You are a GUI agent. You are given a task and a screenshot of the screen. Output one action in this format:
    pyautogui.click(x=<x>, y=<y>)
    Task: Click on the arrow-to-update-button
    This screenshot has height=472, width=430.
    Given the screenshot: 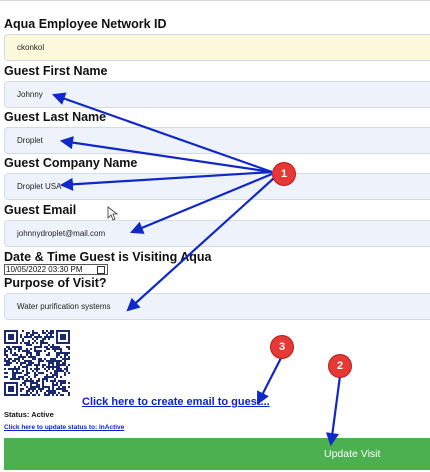 What is the action you would take?
    pyautogui.click(x=333, y=411)
    